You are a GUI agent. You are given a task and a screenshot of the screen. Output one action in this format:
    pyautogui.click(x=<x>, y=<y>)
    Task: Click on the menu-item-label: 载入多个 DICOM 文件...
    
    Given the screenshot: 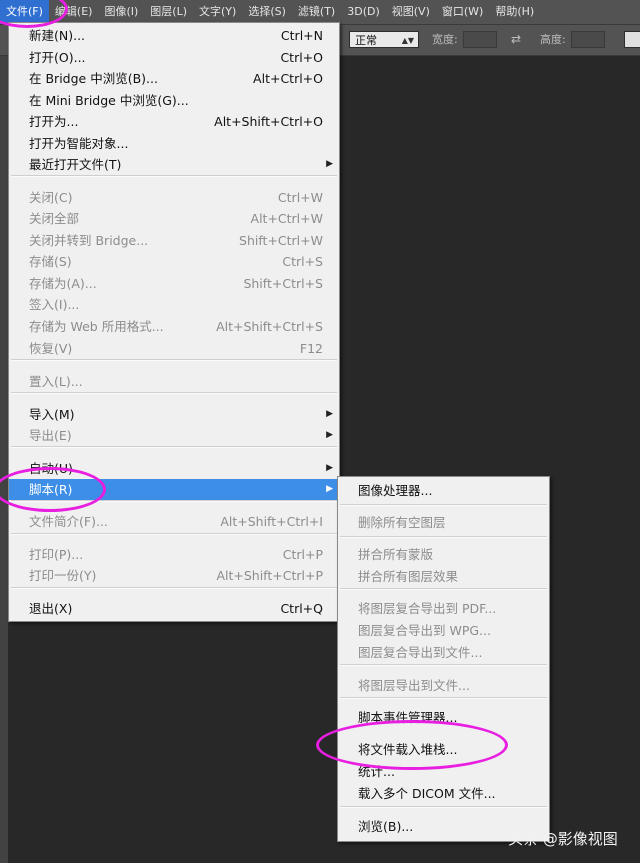 What is the action you would take?
    pyautogui.click(x=427, y=793)
    